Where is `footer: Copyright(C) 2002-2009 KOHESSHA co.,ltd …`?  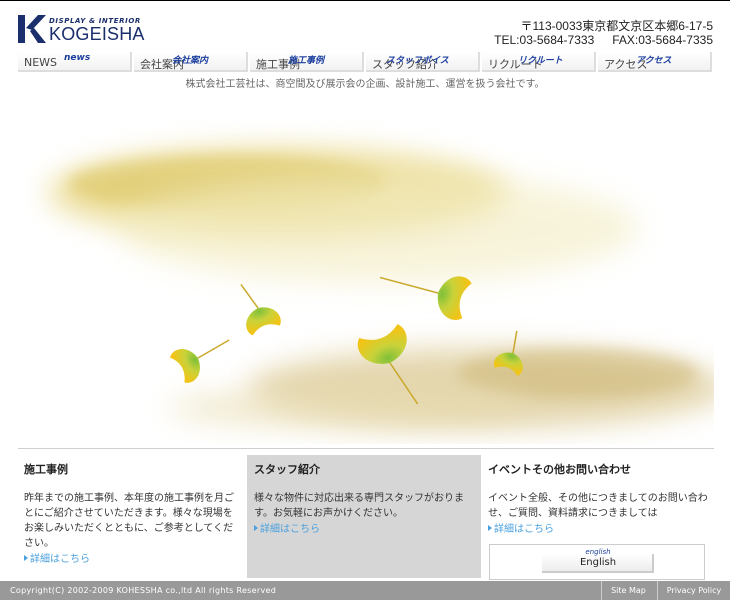 footer: Copyright(C) 2002-2009 KOHESSHA co.,ltd … is located at coordinates (365, 590).